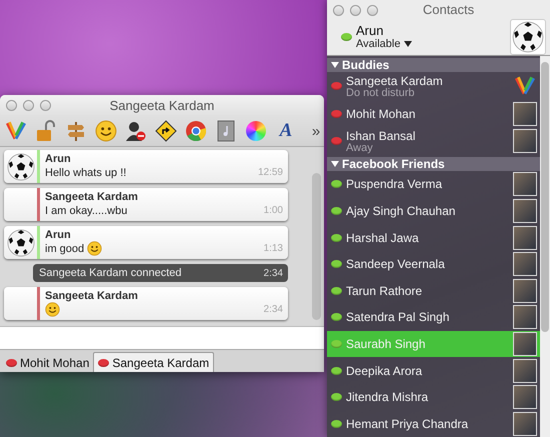 Image resolution: width=550 pixels, height=437 pixels. Describe the element at coordinates (110, 273) in the screenshot. I see `status-text: Sangeeta Kardam connected` at that location.